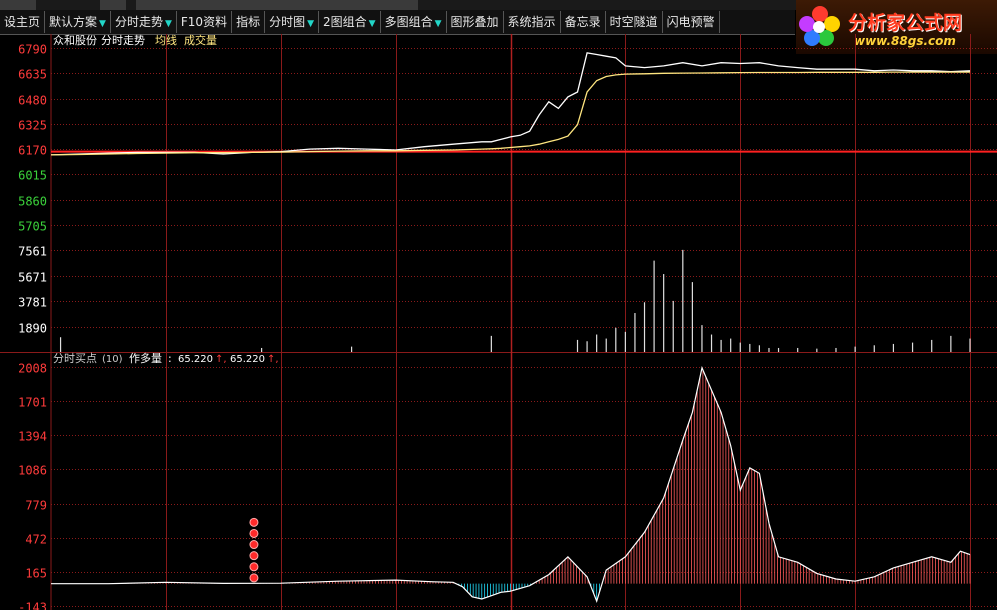 The width and height of the screenshot is (997, 610). I want to click on price-tick-label: 5860, so click(32, 202).